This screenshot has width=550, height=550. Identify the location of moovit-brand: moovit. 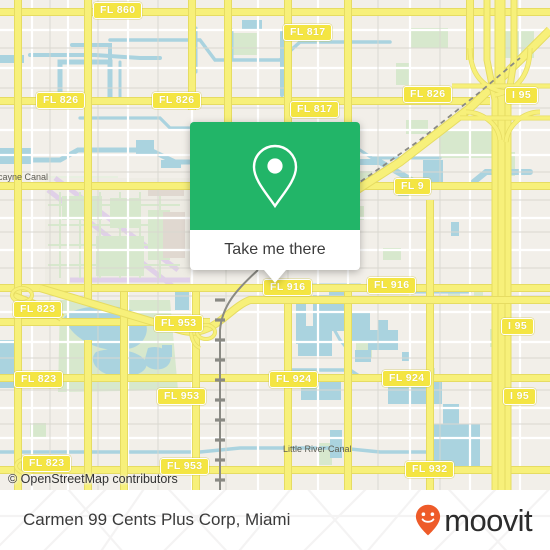
(474, 520).